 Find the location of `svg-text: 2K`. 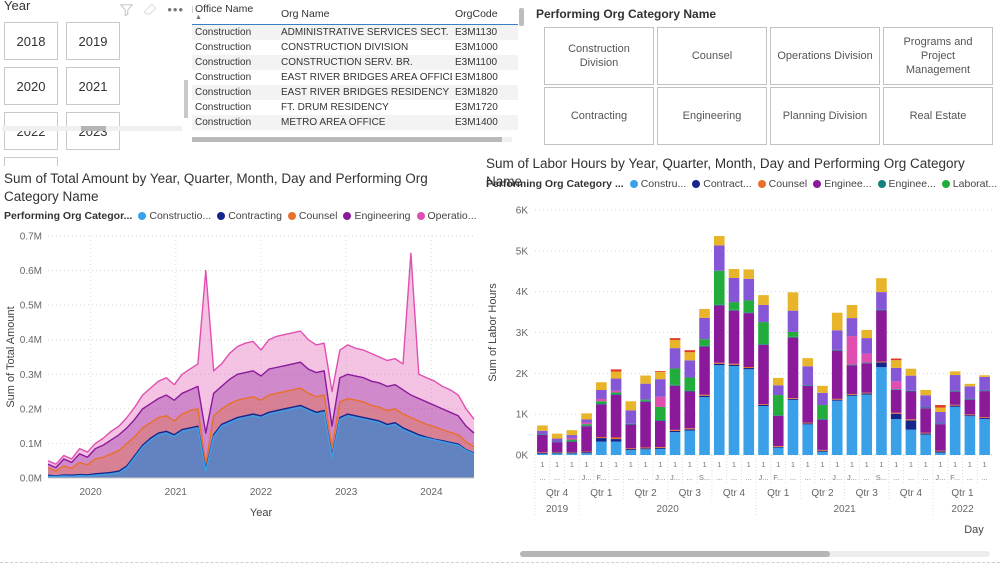

svg-text: 2K is located at coordinates (522, 374).